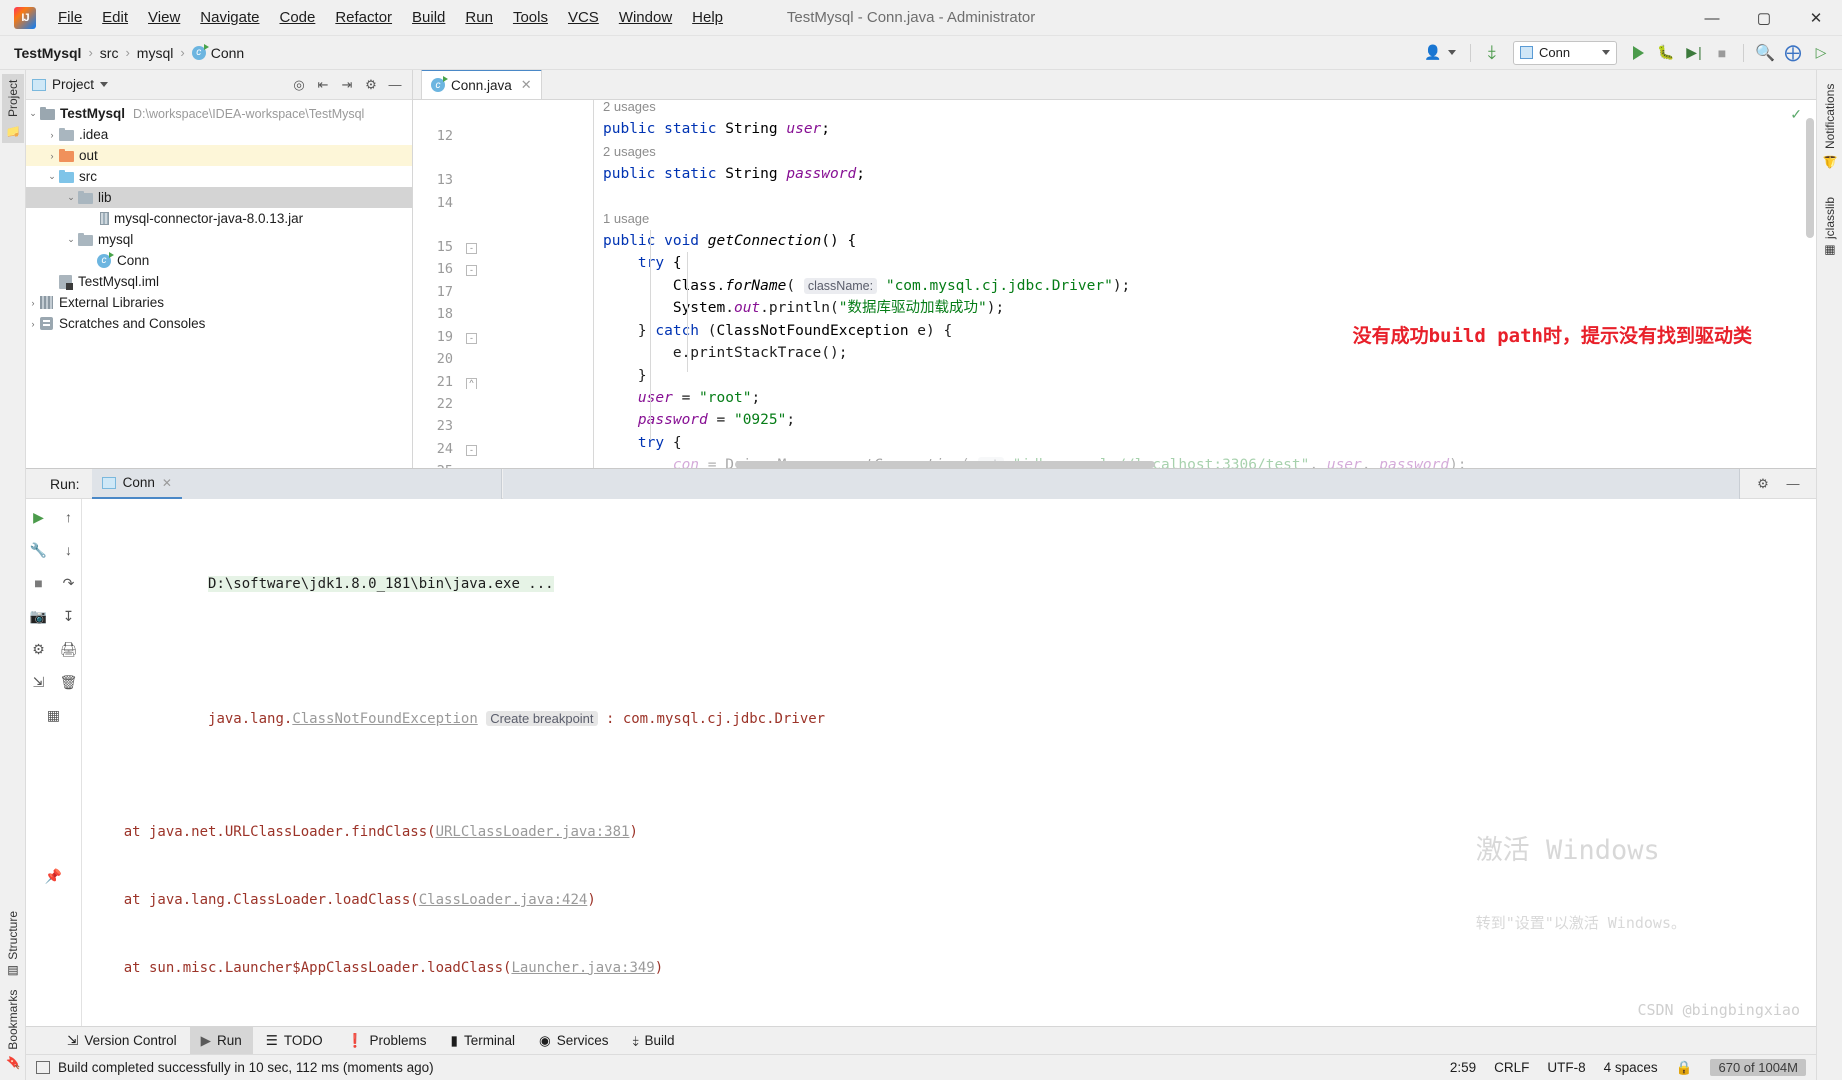 The image size is (1842, 1080). Describe the element at coordinates (1830, 227) in the screenshot. I see `tool-strip-jclasslib: ▦ jclasslib` at that location.